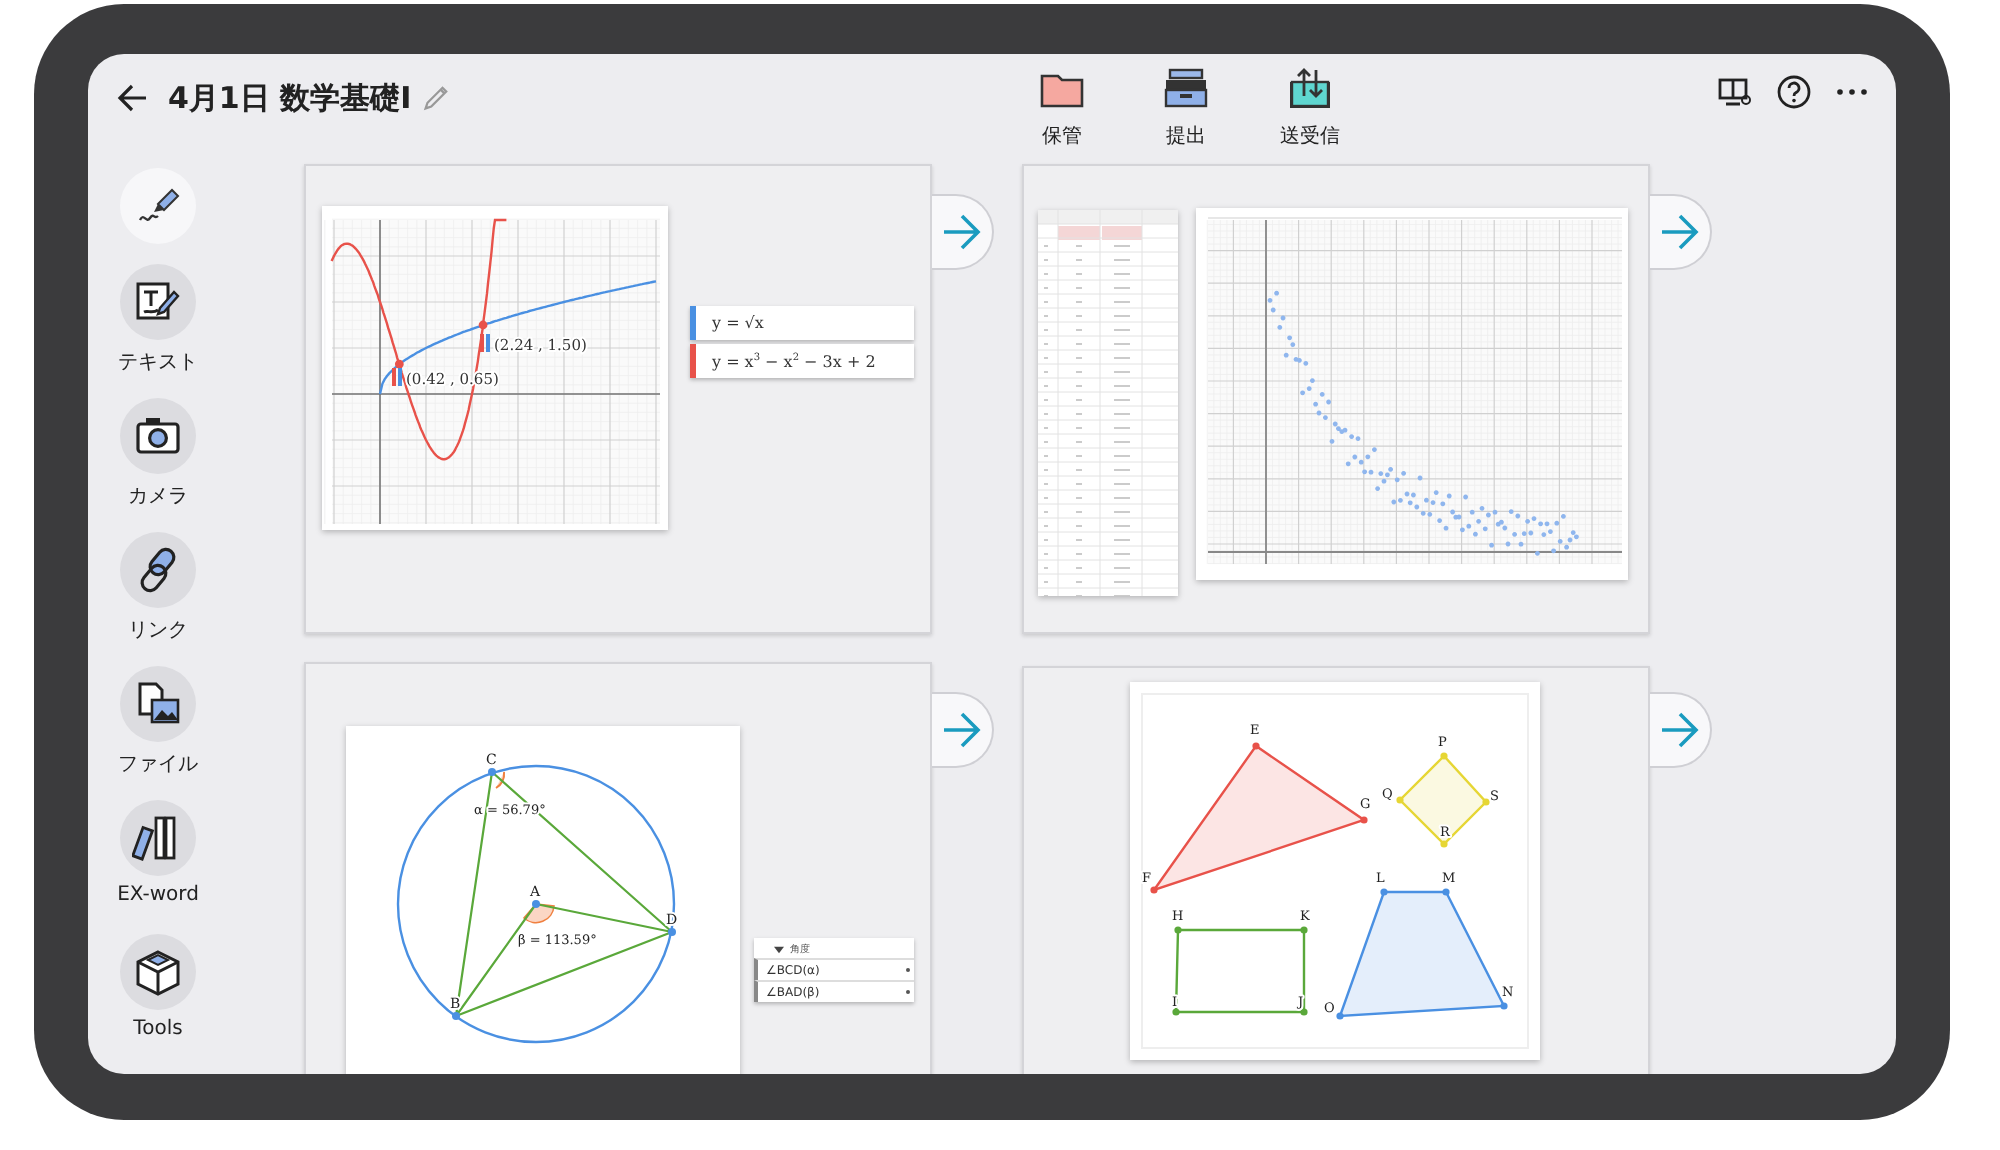  What do you see at coordinates (738, 323) in the screenshot?
I see `formula-text: y = √x` at bounding box center [738, 323].